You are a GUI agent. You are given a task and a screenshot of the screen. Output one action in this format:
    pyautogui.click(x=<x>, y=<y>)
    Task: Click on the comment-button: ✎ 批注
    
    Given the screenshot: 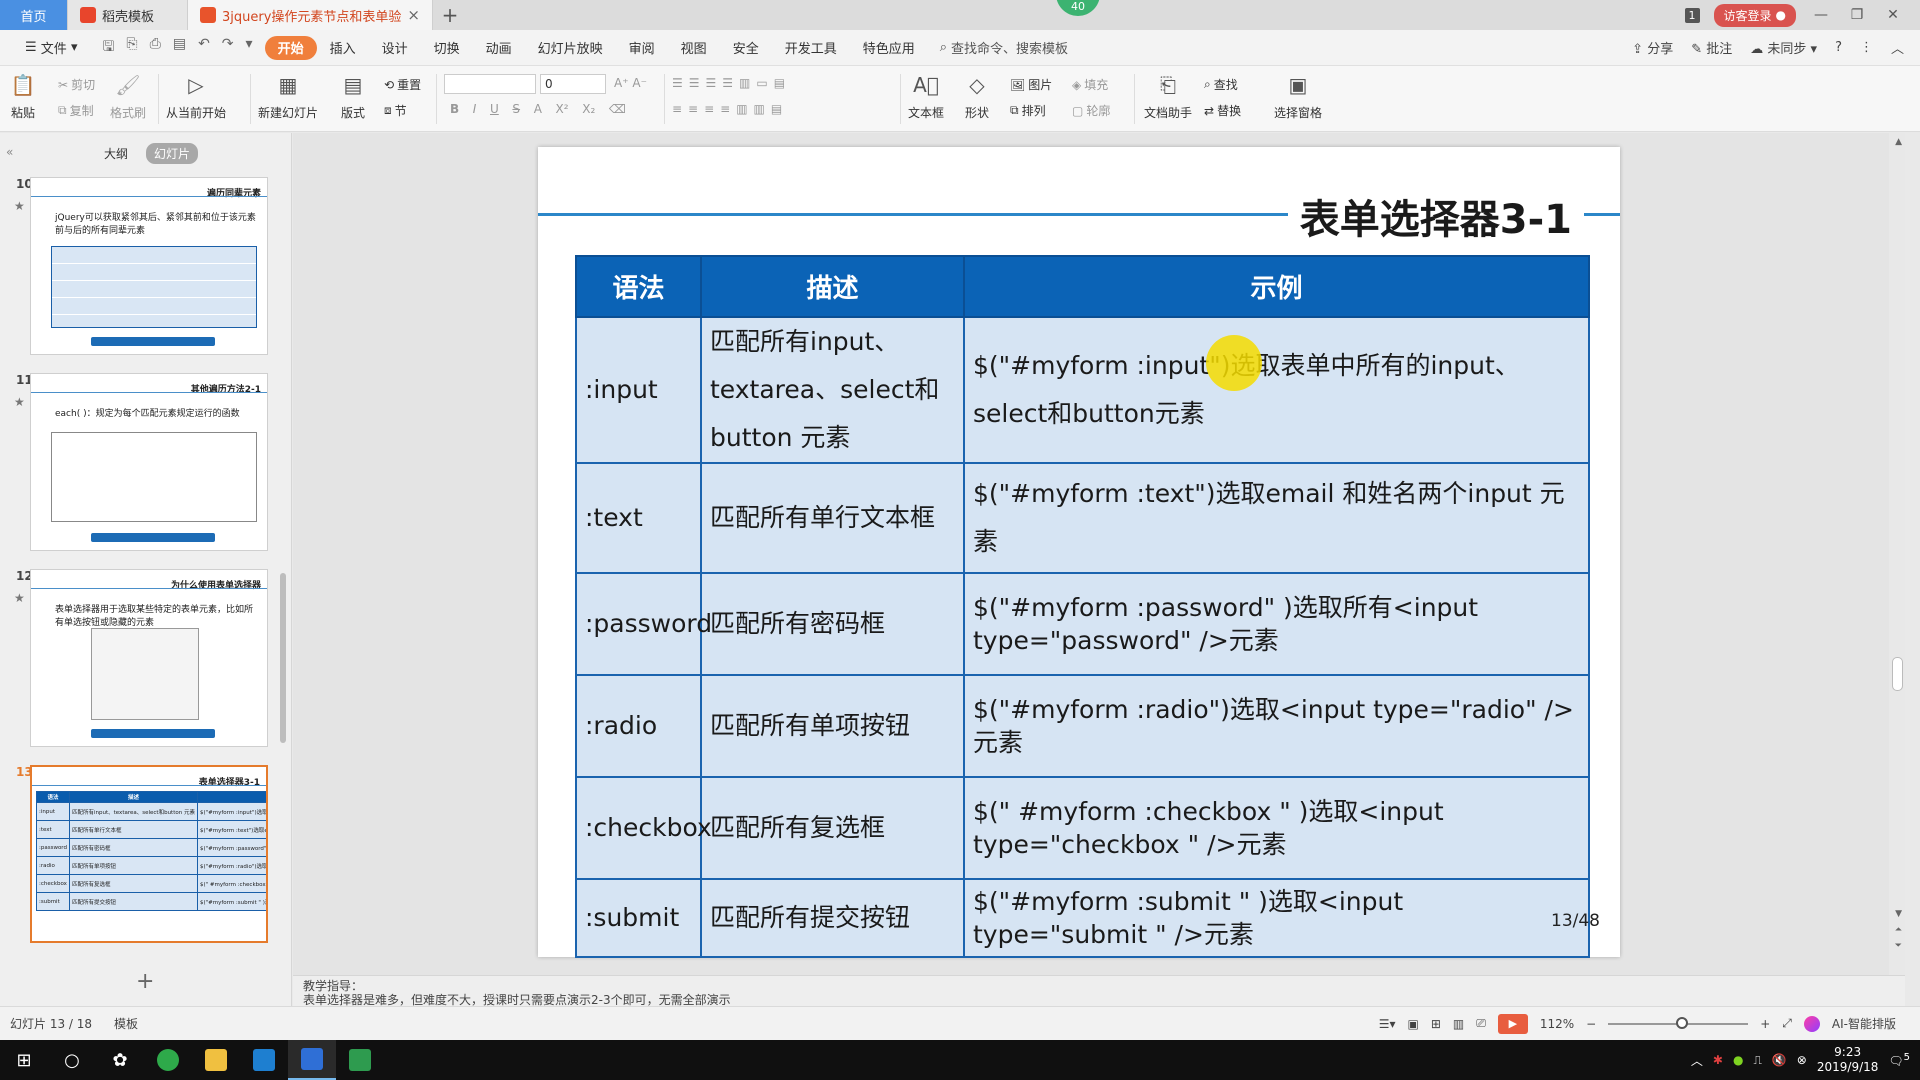 What is the action you would take?
    pyautogui.click(x=1711, y=47)
    